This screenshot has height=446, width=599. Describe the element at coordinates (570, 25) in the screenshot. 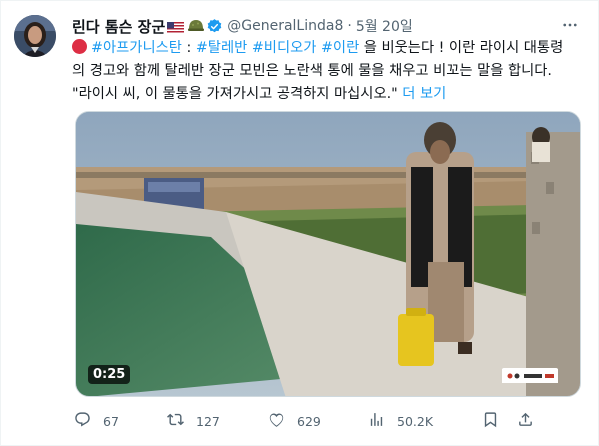

I see `more-icon` at that location.